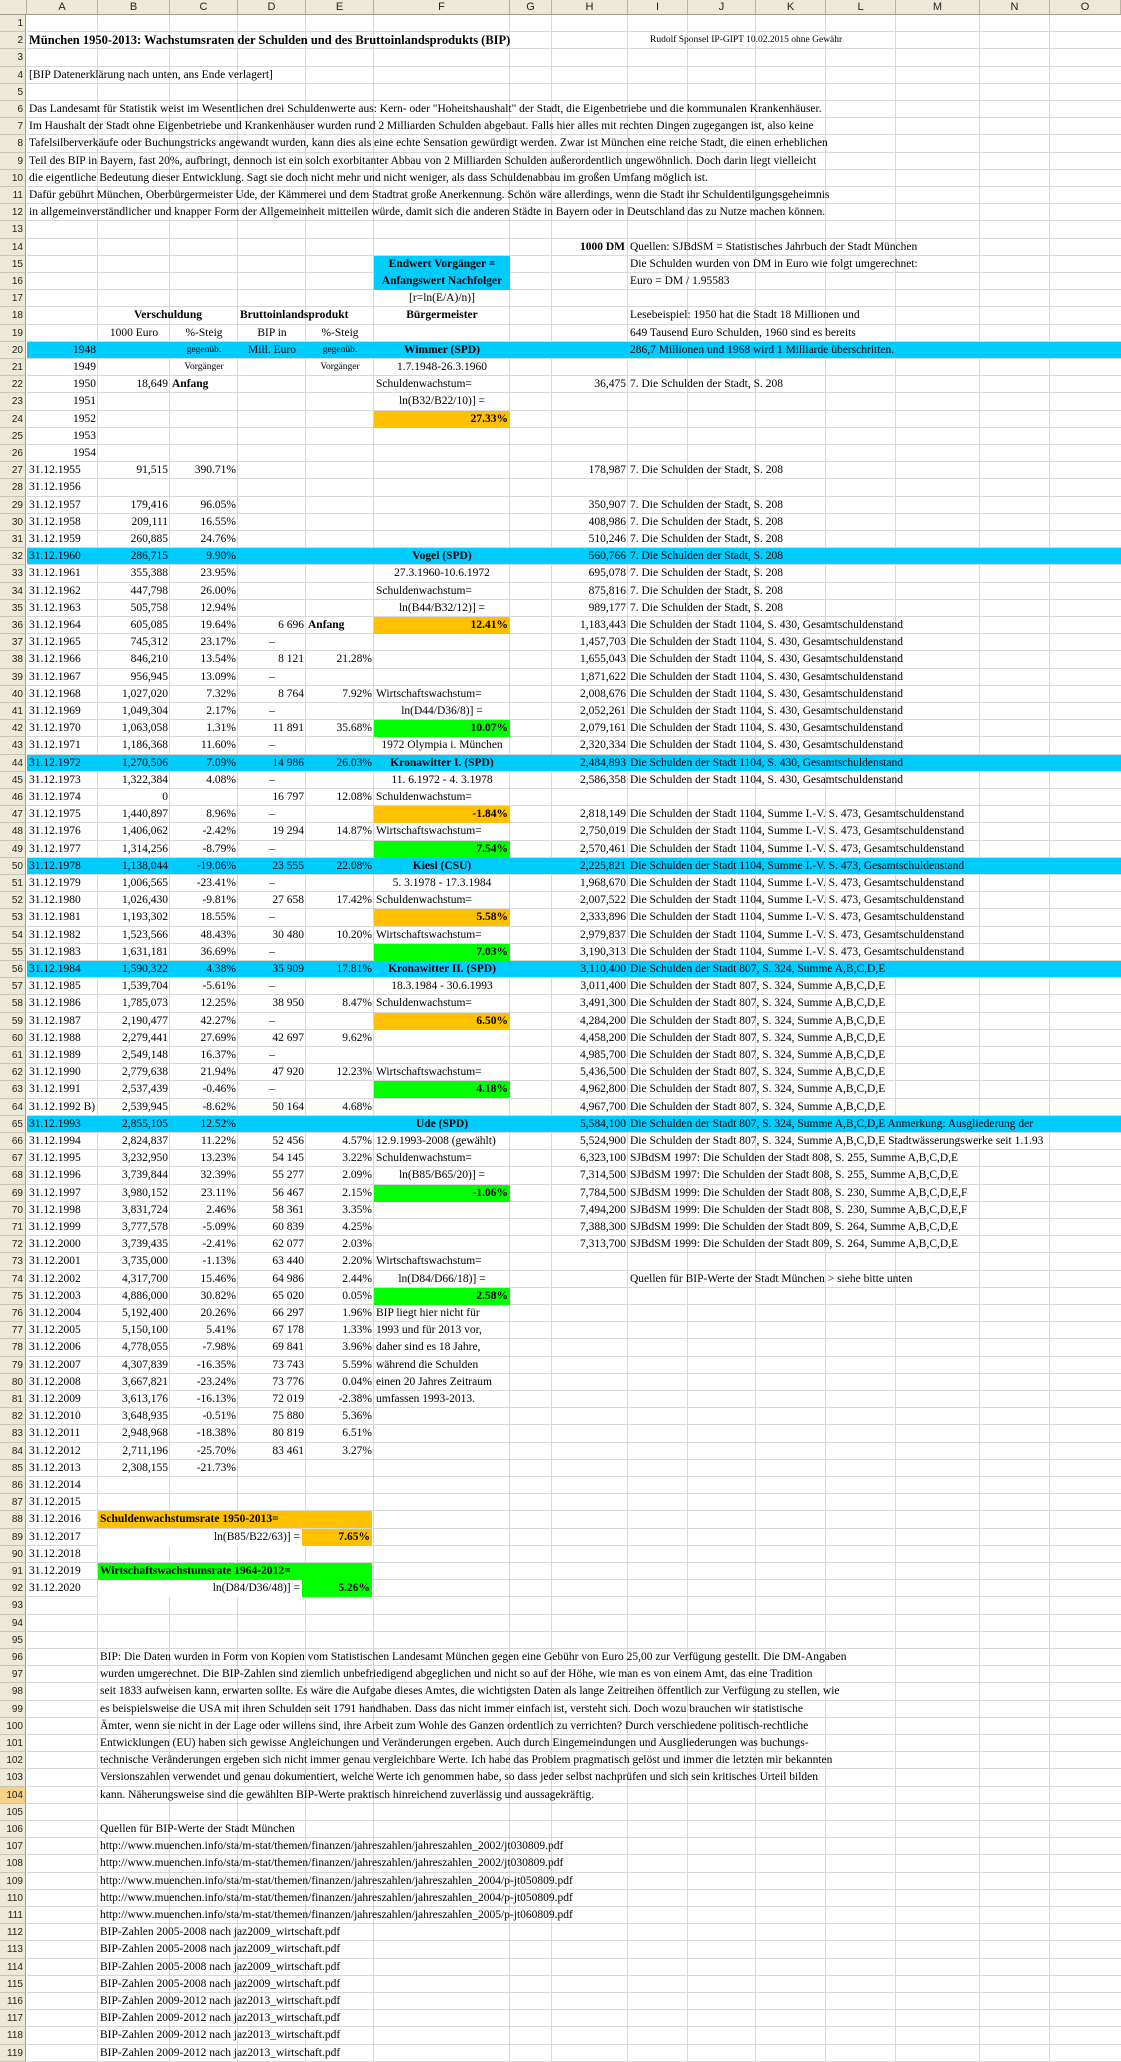 The height and width of the screenshot is (2062, 1121). I want to click on cell-debt: 1,406,062, so click(134, 831).